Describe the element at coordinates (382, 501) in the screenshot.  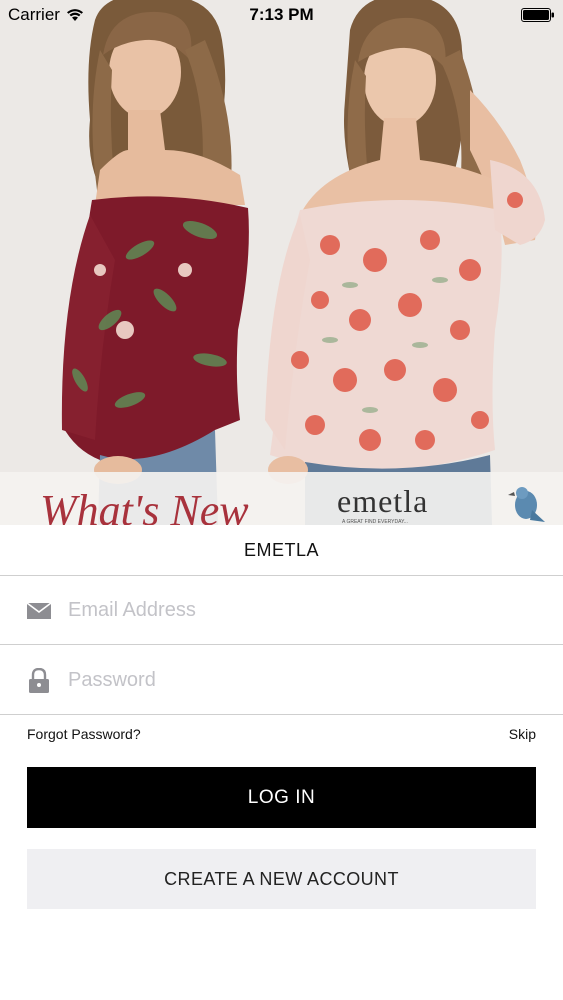
I see `hero-logo-text: emetla` at that location.